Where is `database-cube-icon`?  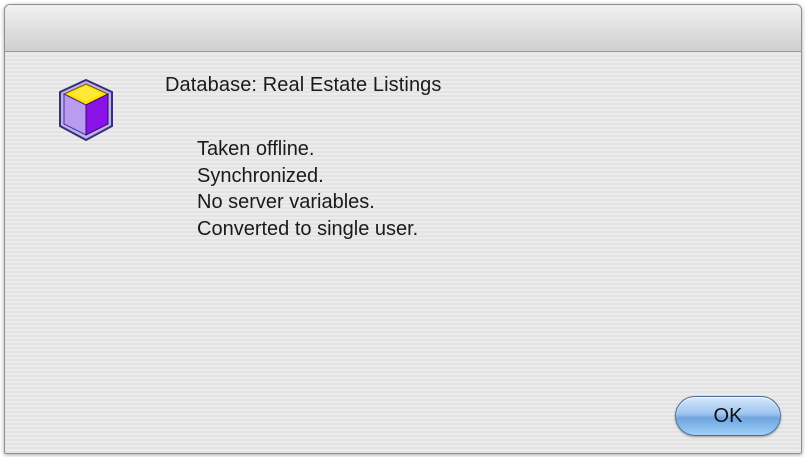 database-cube-icon is located at coordinates (86, 110).